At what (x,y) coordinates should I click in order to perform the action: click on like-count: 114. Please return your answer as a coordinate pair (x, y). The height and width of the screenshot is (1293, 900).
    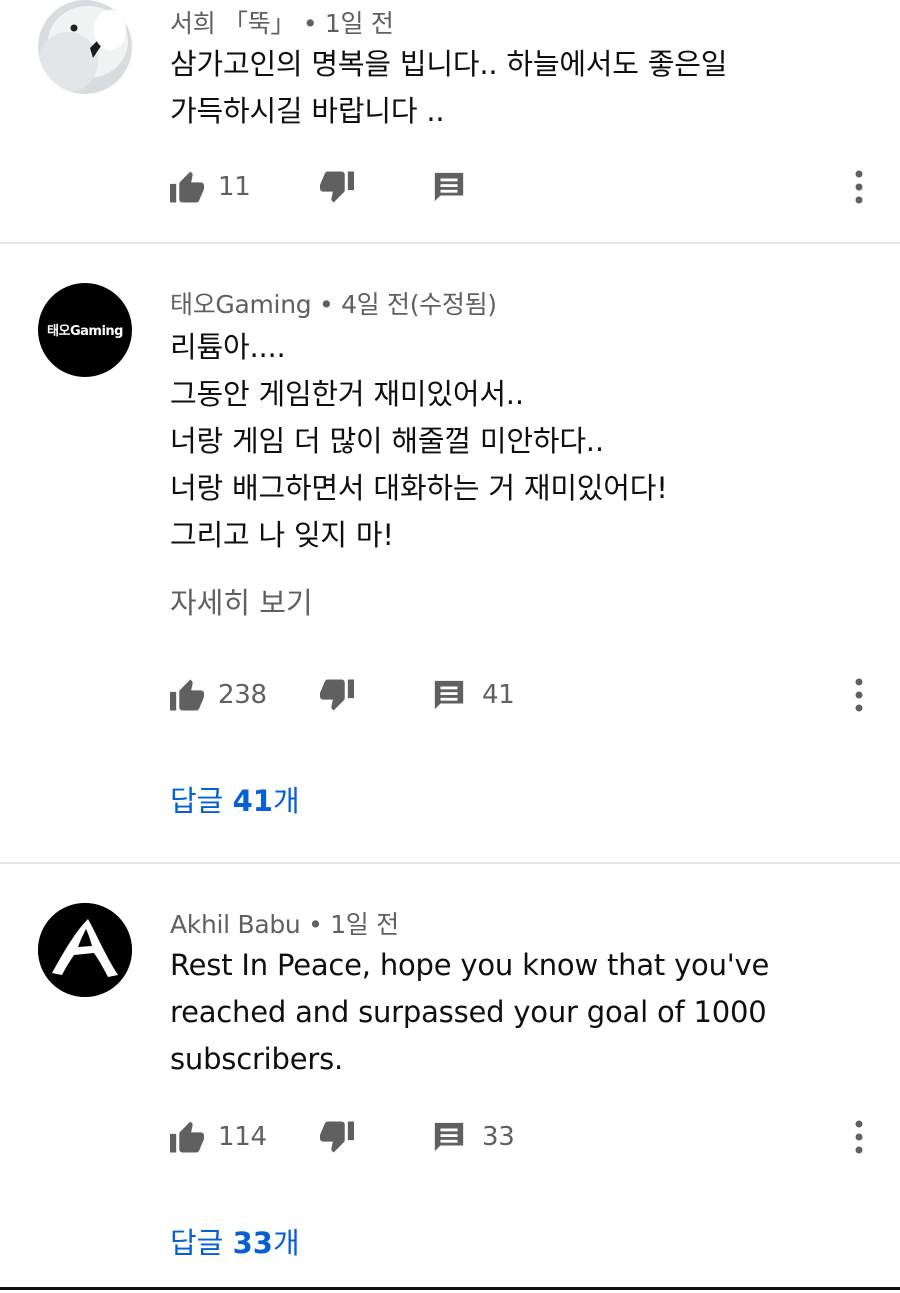
    Looking at the image, I should click on (242, 1137).